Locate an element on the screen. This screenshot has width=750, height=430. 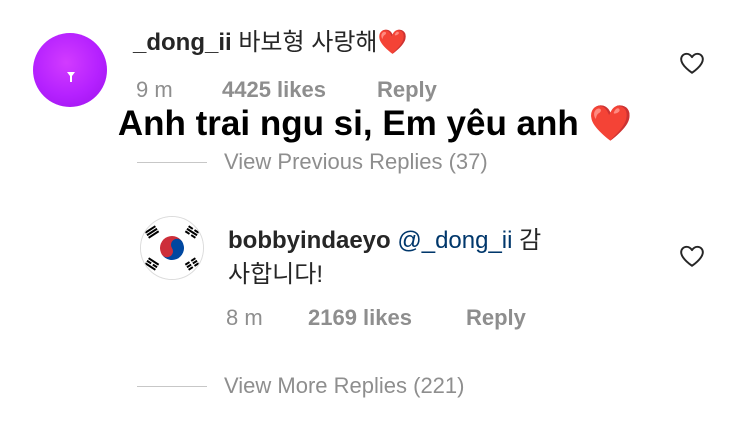
like-heart-outline-icon is located at coordinates (692, 63).